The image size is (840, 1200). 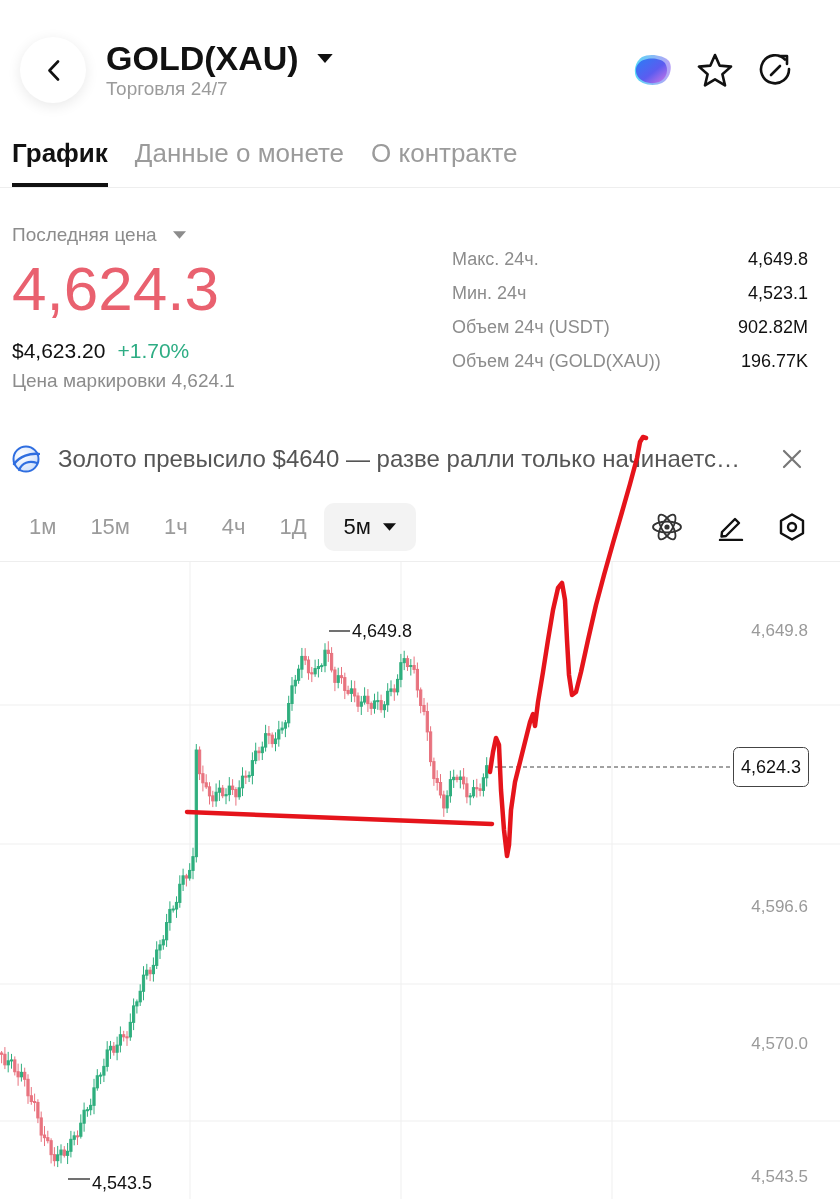 What do you see at coordinates (771, 767) in the screenshot?
I see `current-price-tag: 4,624.3` at bounding box center [771, 767].